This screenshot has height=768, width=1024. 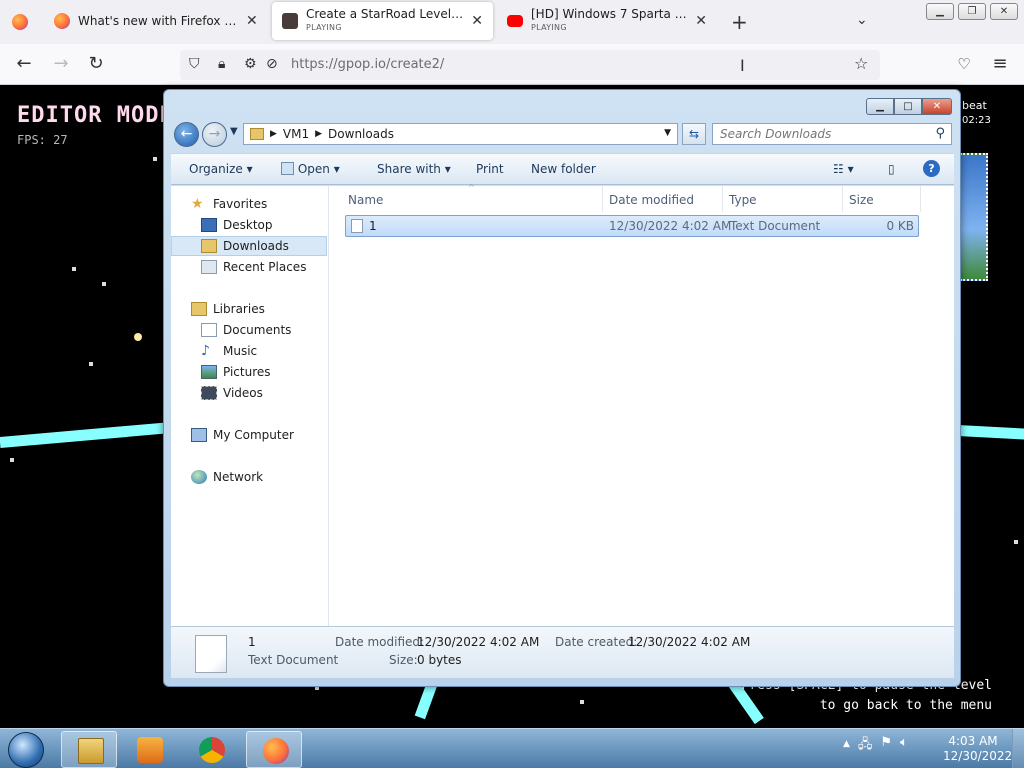 What do you see at coordinates (234, 131) in the screenshot?
I see `recent-pages-chevron-icon: ▼` at bounding box center [234, 131].